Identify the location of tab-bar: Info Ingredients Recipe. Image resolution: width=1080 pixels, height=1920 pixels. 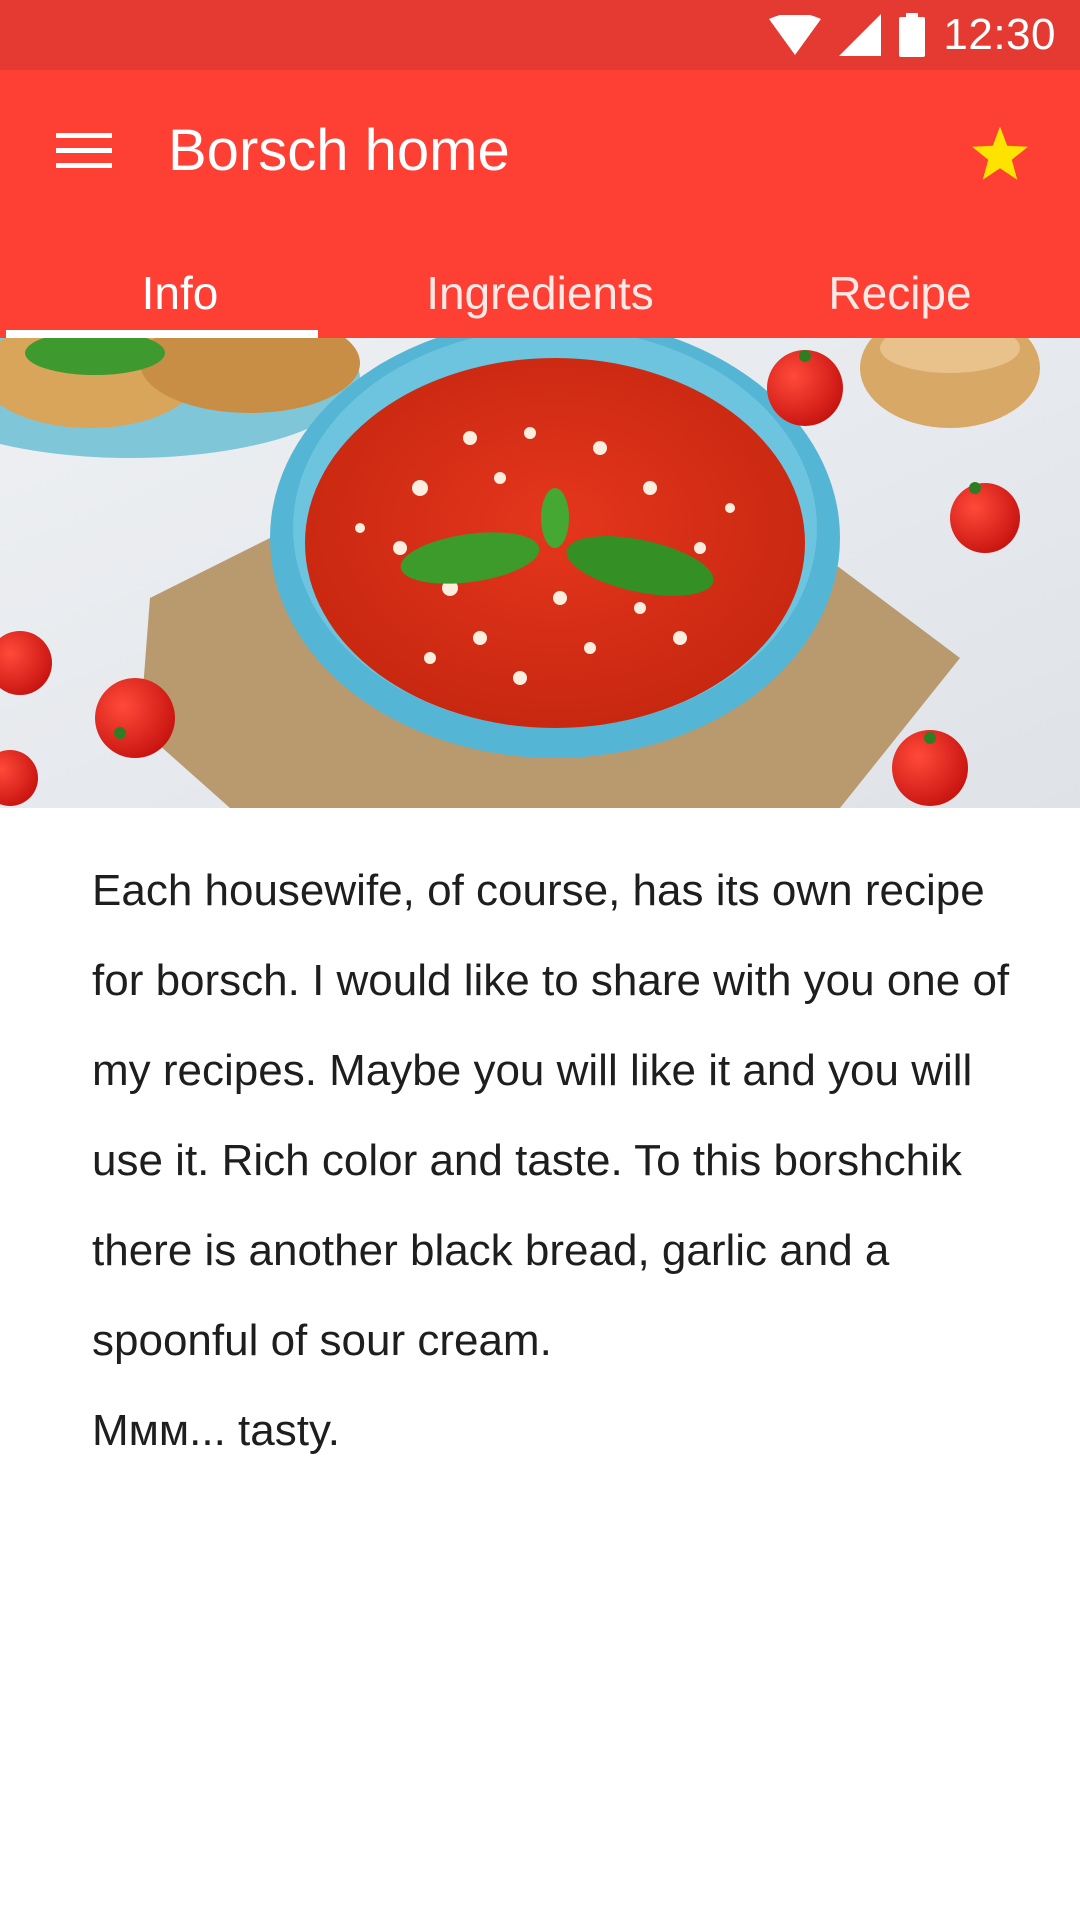
(540, 302).